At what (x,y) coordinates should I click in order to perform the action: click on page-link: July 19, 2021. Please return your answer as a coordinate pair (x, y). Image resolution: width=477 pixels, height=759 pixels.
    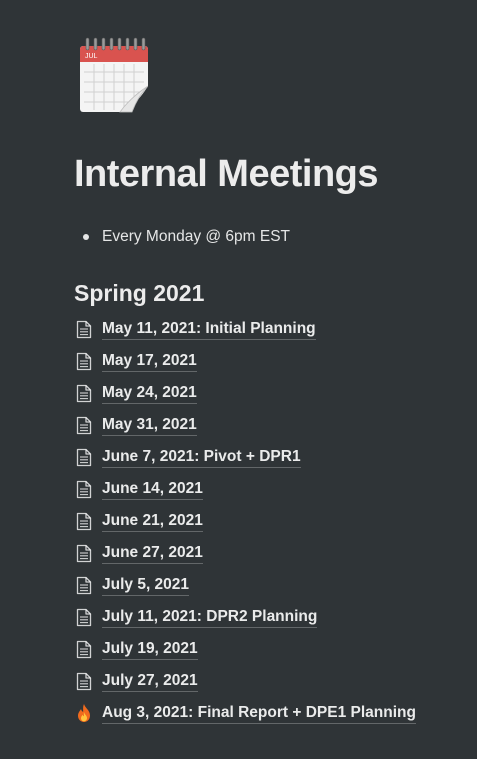
    Looking at the image, I should click on (245, 649).